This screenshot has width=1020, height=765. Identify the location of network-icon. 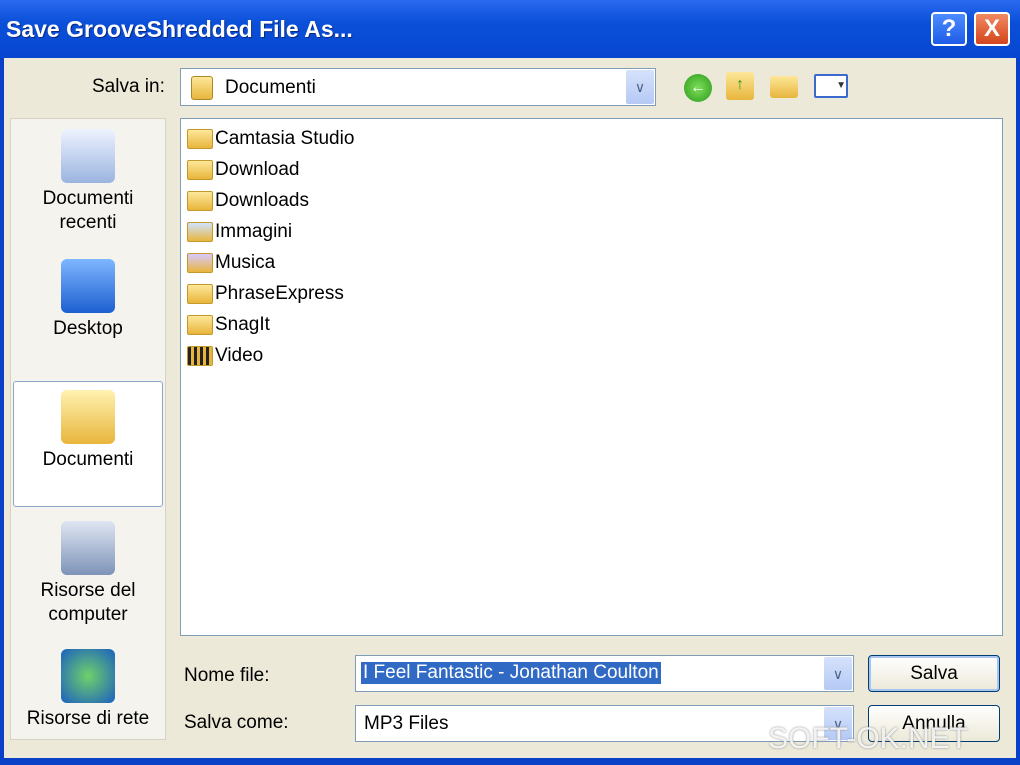
(88, 676).